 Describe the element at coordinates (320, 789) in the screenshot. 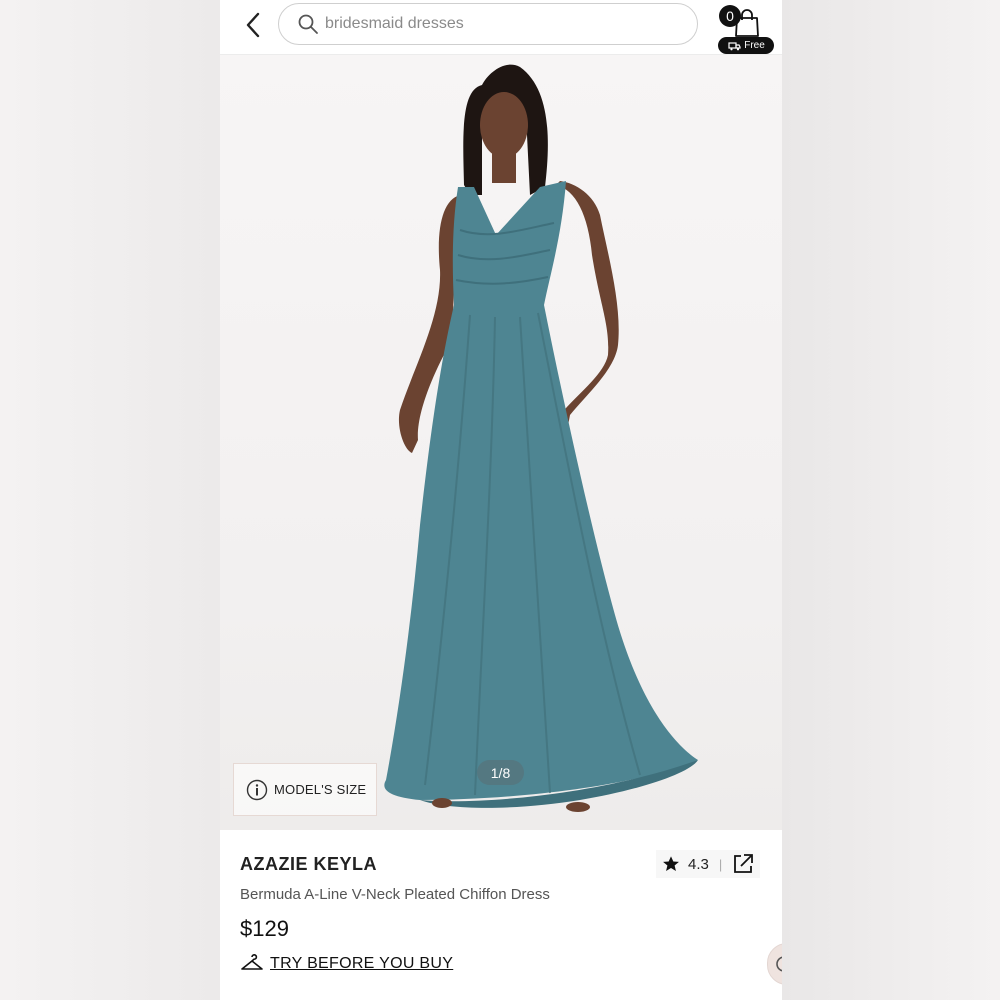

I see `models-size-label: MODEL'S SIZE` at that location.